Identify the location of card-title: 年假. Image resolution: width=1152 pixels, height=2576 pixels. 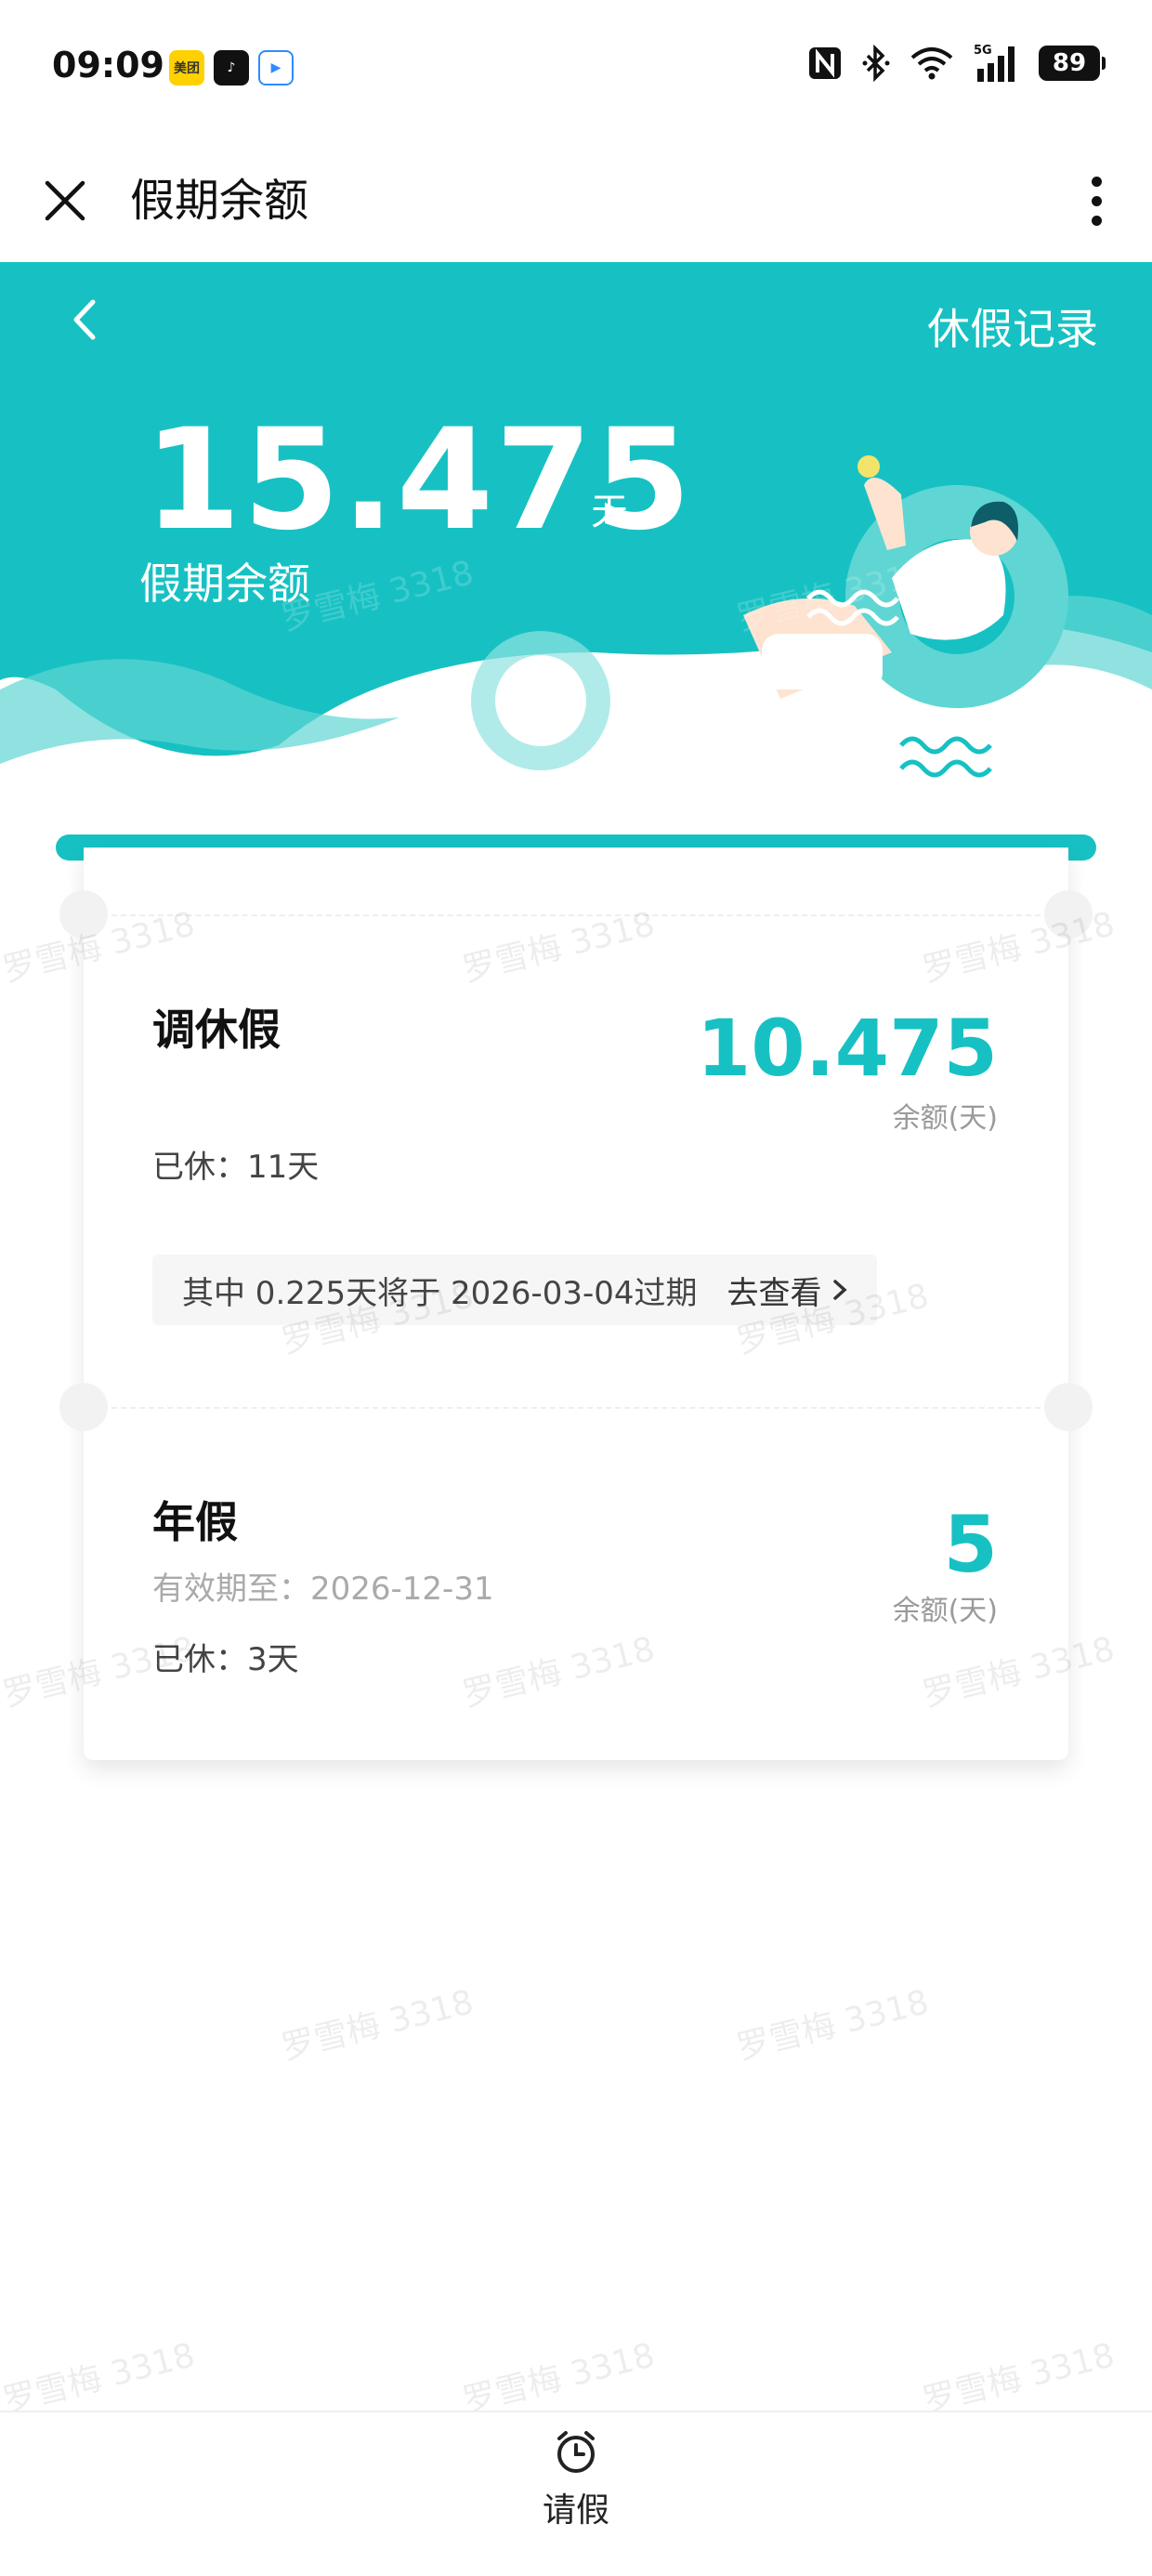
(195, 1522).